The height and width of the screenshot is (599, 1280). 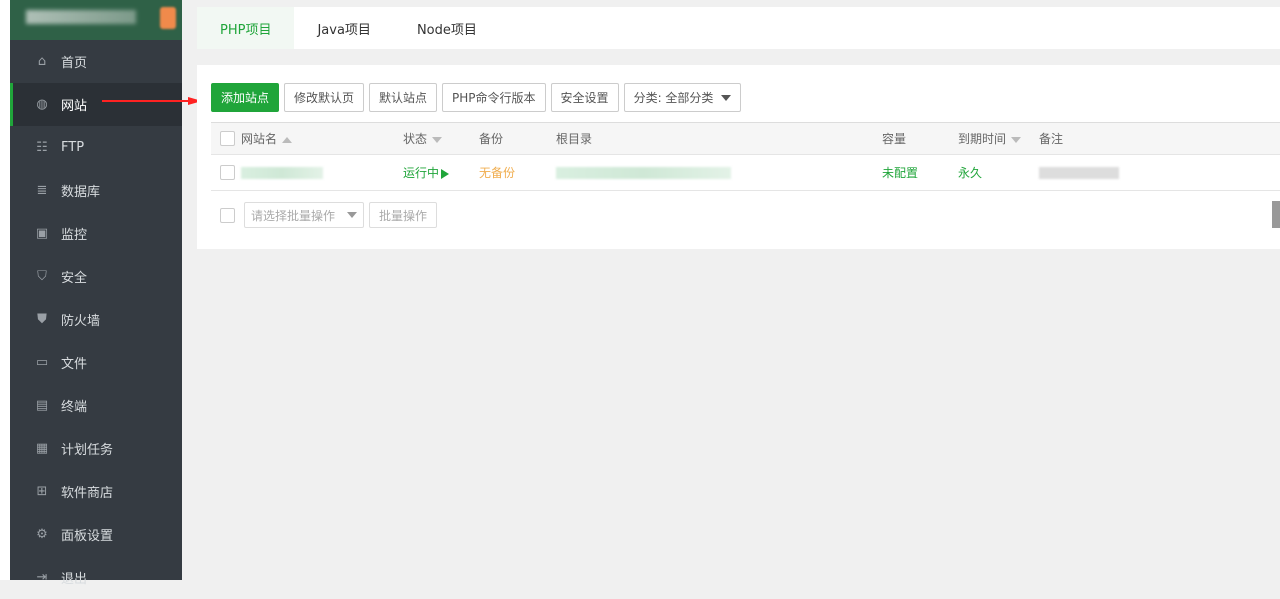 What do you see at coordinates (745, 172) in the screenshot?
I see `table-row: 运行中 无备份 未配置 永久` at bounding box center [745, 172].